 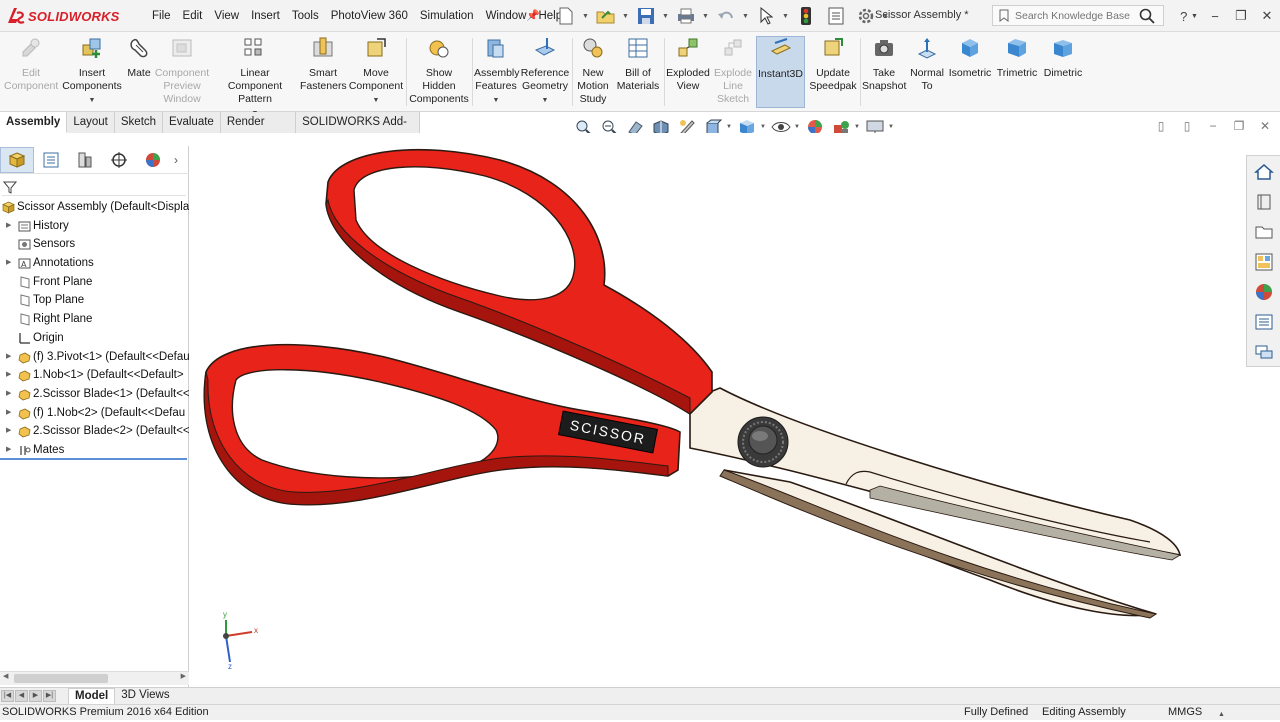 What do you see at coordinates (763, 127) in the screenshot?
I see `display-style-caret-icon: ▼` at bounding box center [763, 127].